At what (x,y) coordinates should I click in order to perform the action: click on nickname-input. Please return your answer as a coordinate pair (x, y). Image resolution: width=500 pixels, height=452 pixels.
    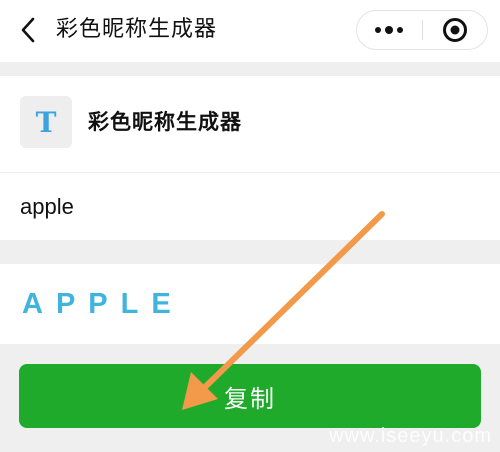
    Looking at the image, I should click on (250, 207).